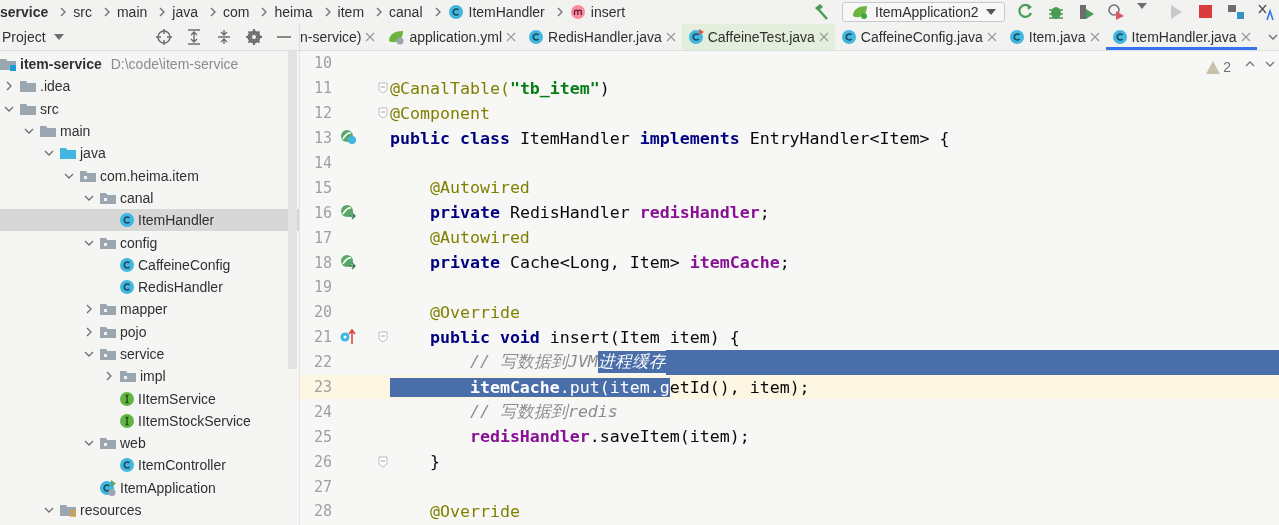 Image resolution: width=1279 pixels, height=525 pixels. What do you see at coordinates (322, 337) in the screenshot?
I see `line-number: 21` at bounding box center [322, 337].